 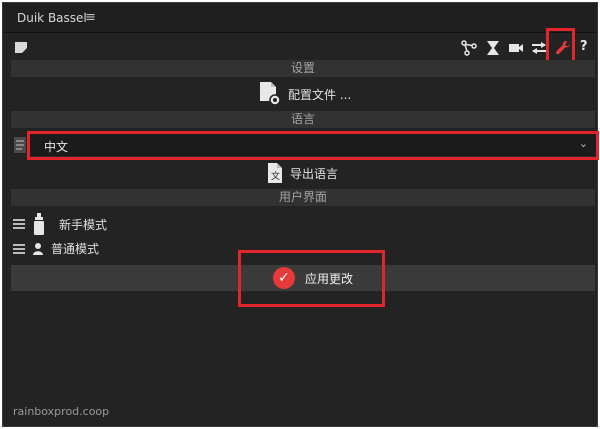 I want to click on language-select-value: 中文, so click(x=56, y=147).